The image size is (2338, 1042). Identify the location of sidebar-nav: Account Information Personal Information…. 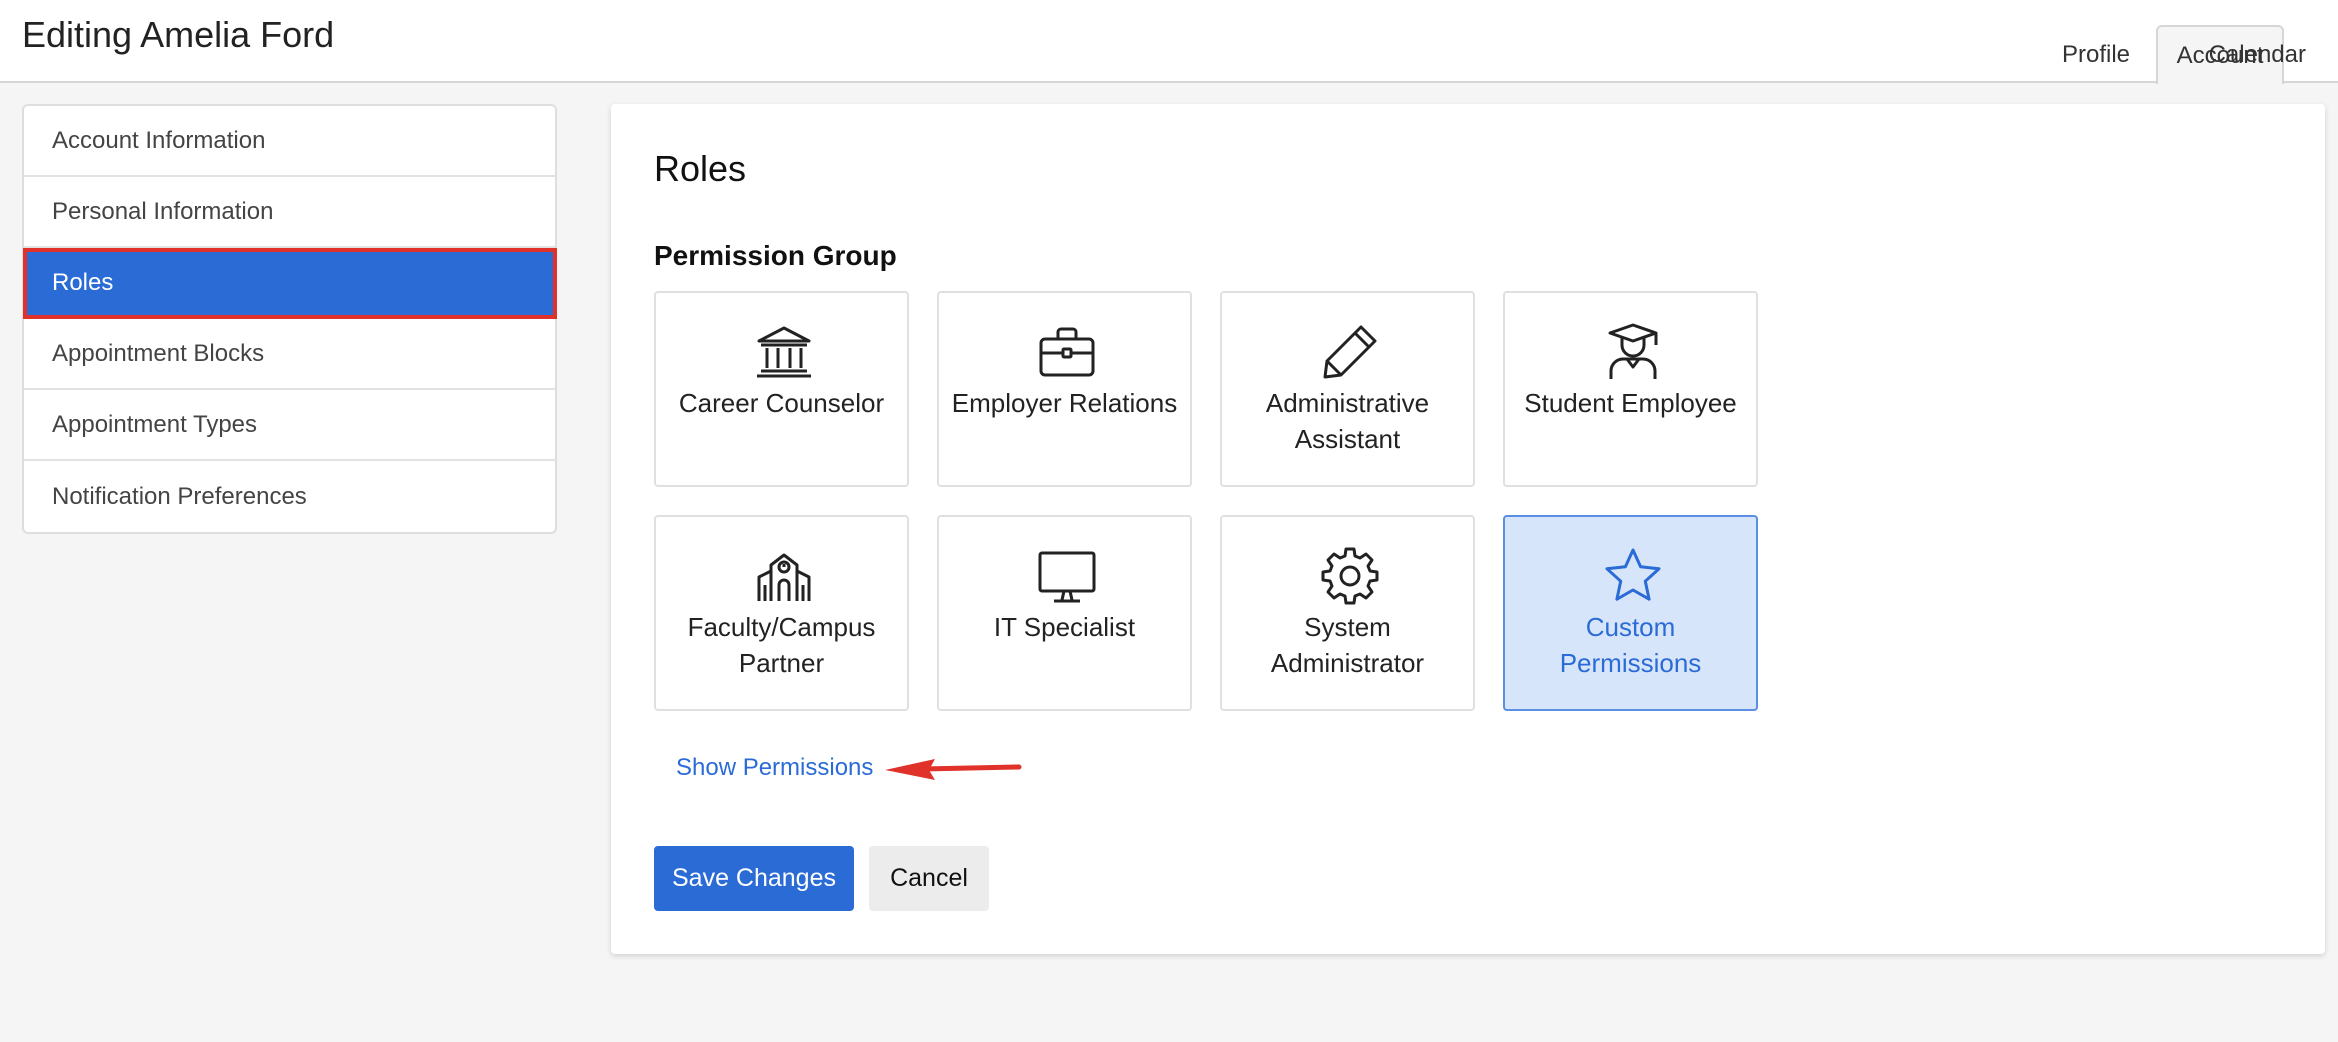
(289, 319).